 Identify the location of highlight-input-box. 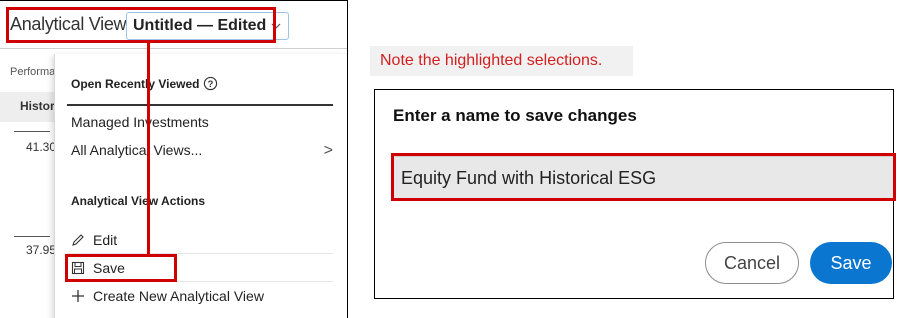
(643, 177).